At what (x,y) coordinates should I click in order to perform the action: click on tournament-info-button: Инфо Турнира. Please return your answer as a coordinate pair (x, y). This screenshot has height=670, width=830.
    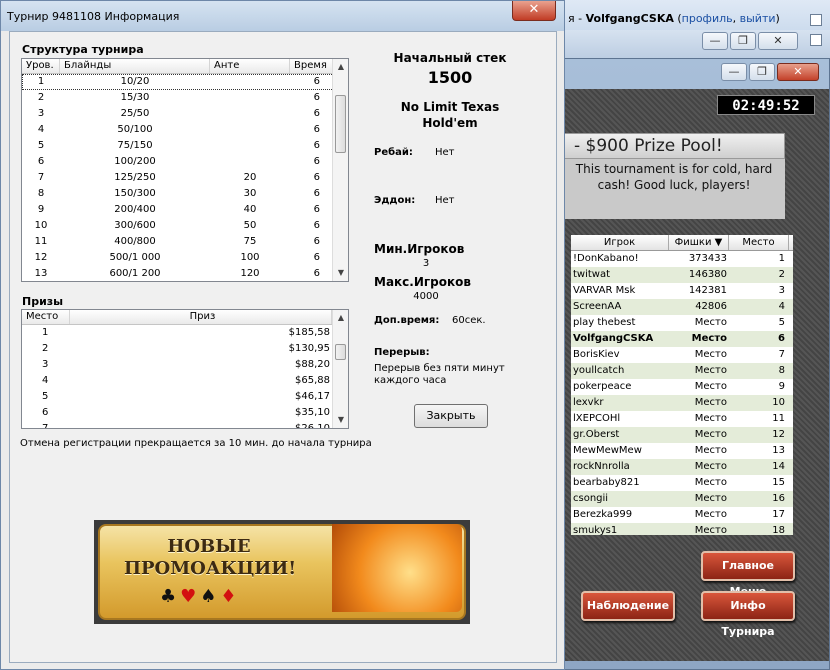
    Looking at the image, I should click on (748, 614).